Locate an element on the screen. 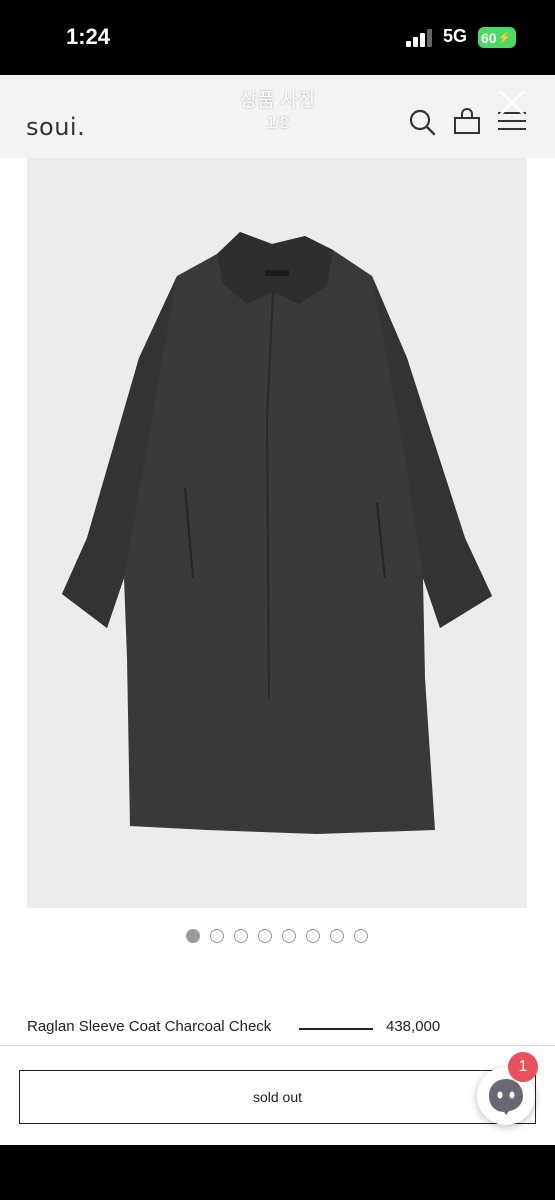  site-header: soui. 상품 사진 1/2 is located at coordinates (277, 116).